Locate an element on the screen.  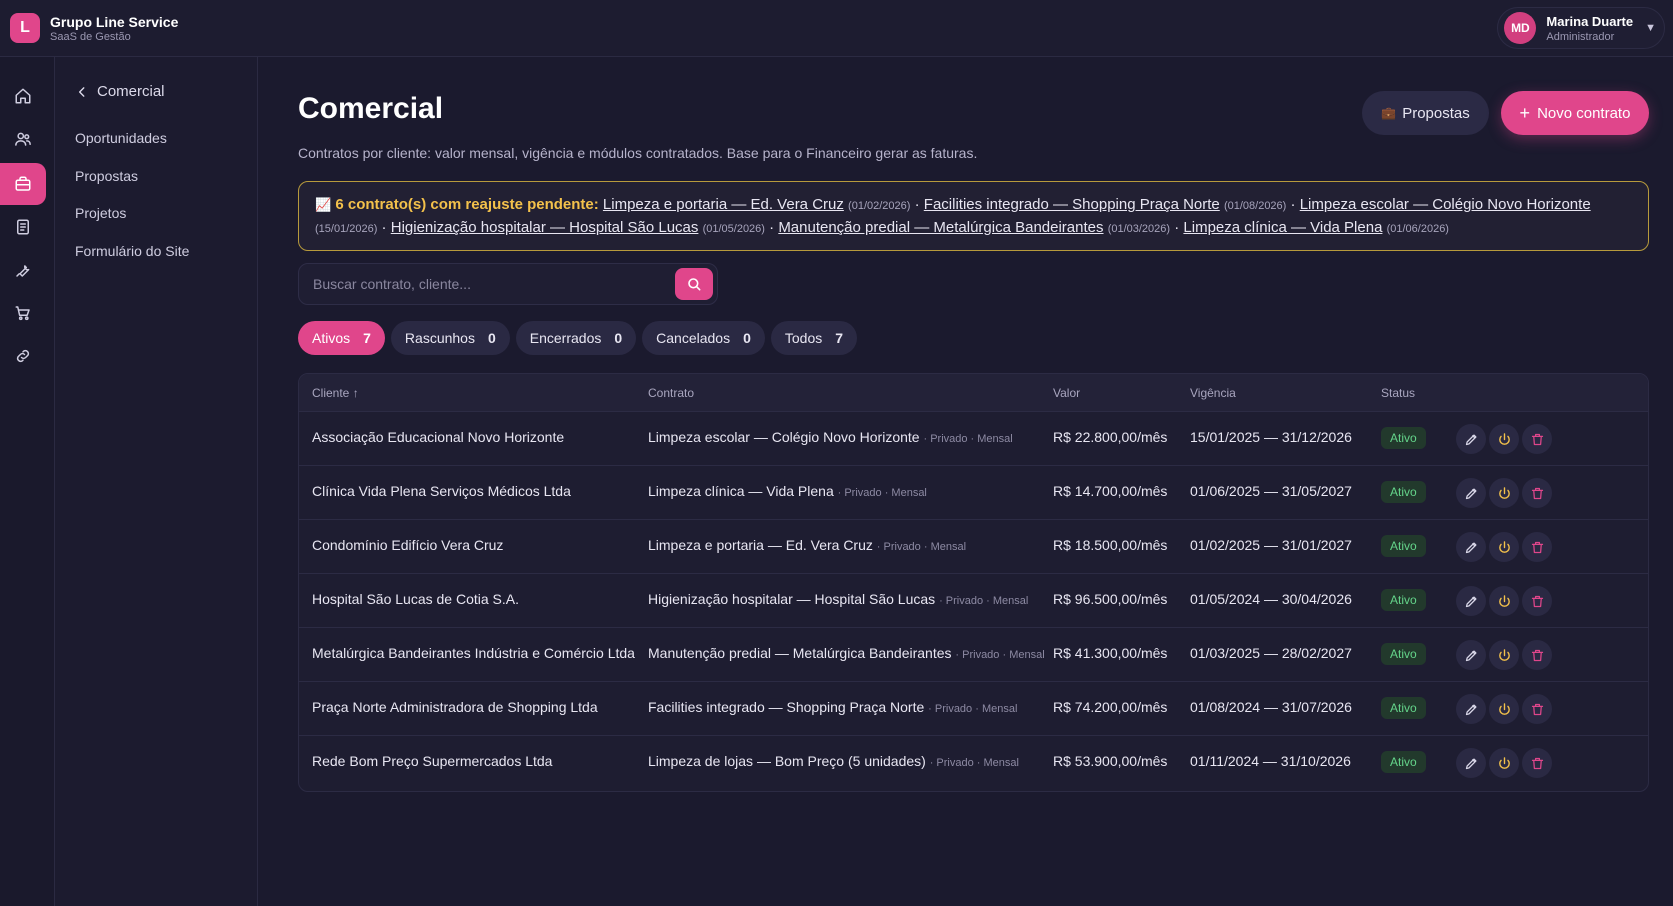
cell-term: 01/06/2025 — 31/05/2027 is located at coordinates (1271, 491).